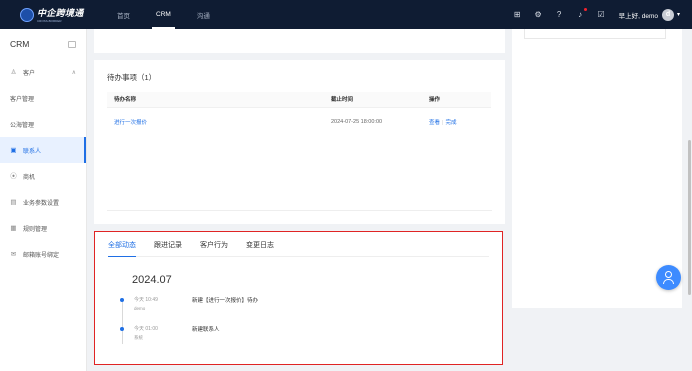  I want to click on timeline-user: demo, so click(140, 308).